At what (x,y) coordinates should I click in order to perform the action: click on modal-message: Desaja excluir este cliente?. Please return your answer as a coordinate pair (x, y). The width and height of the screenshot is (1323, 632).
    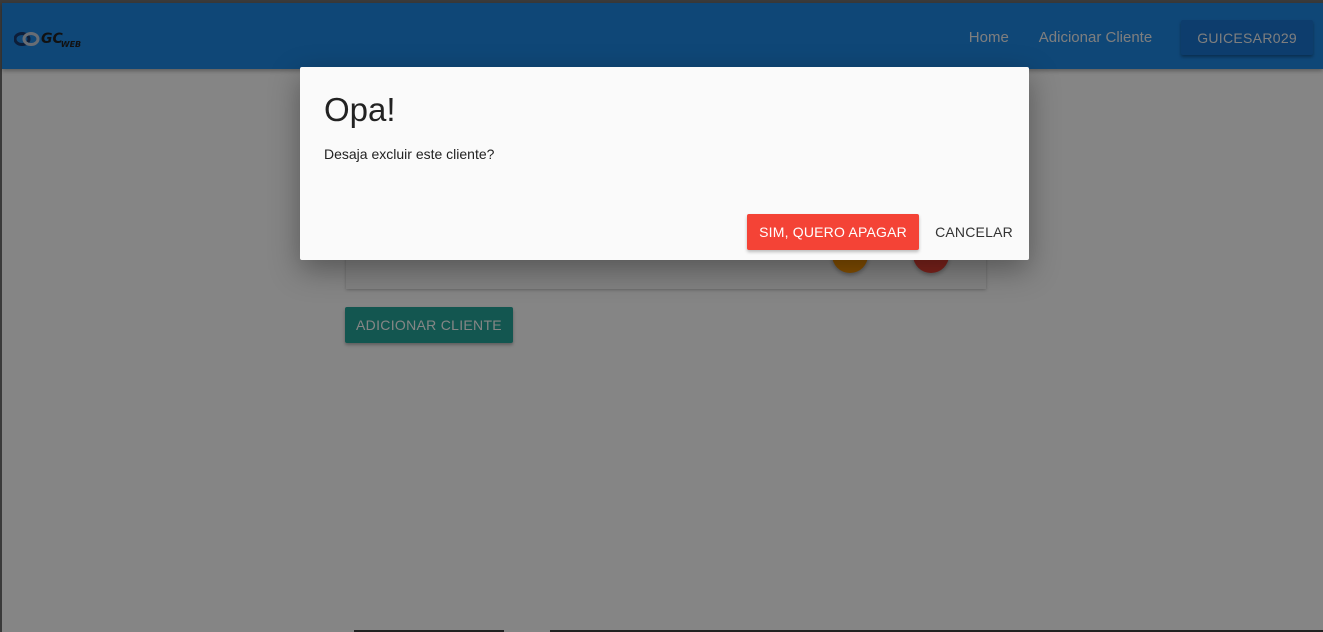
    Looking at the image, I should click on (409, 154).